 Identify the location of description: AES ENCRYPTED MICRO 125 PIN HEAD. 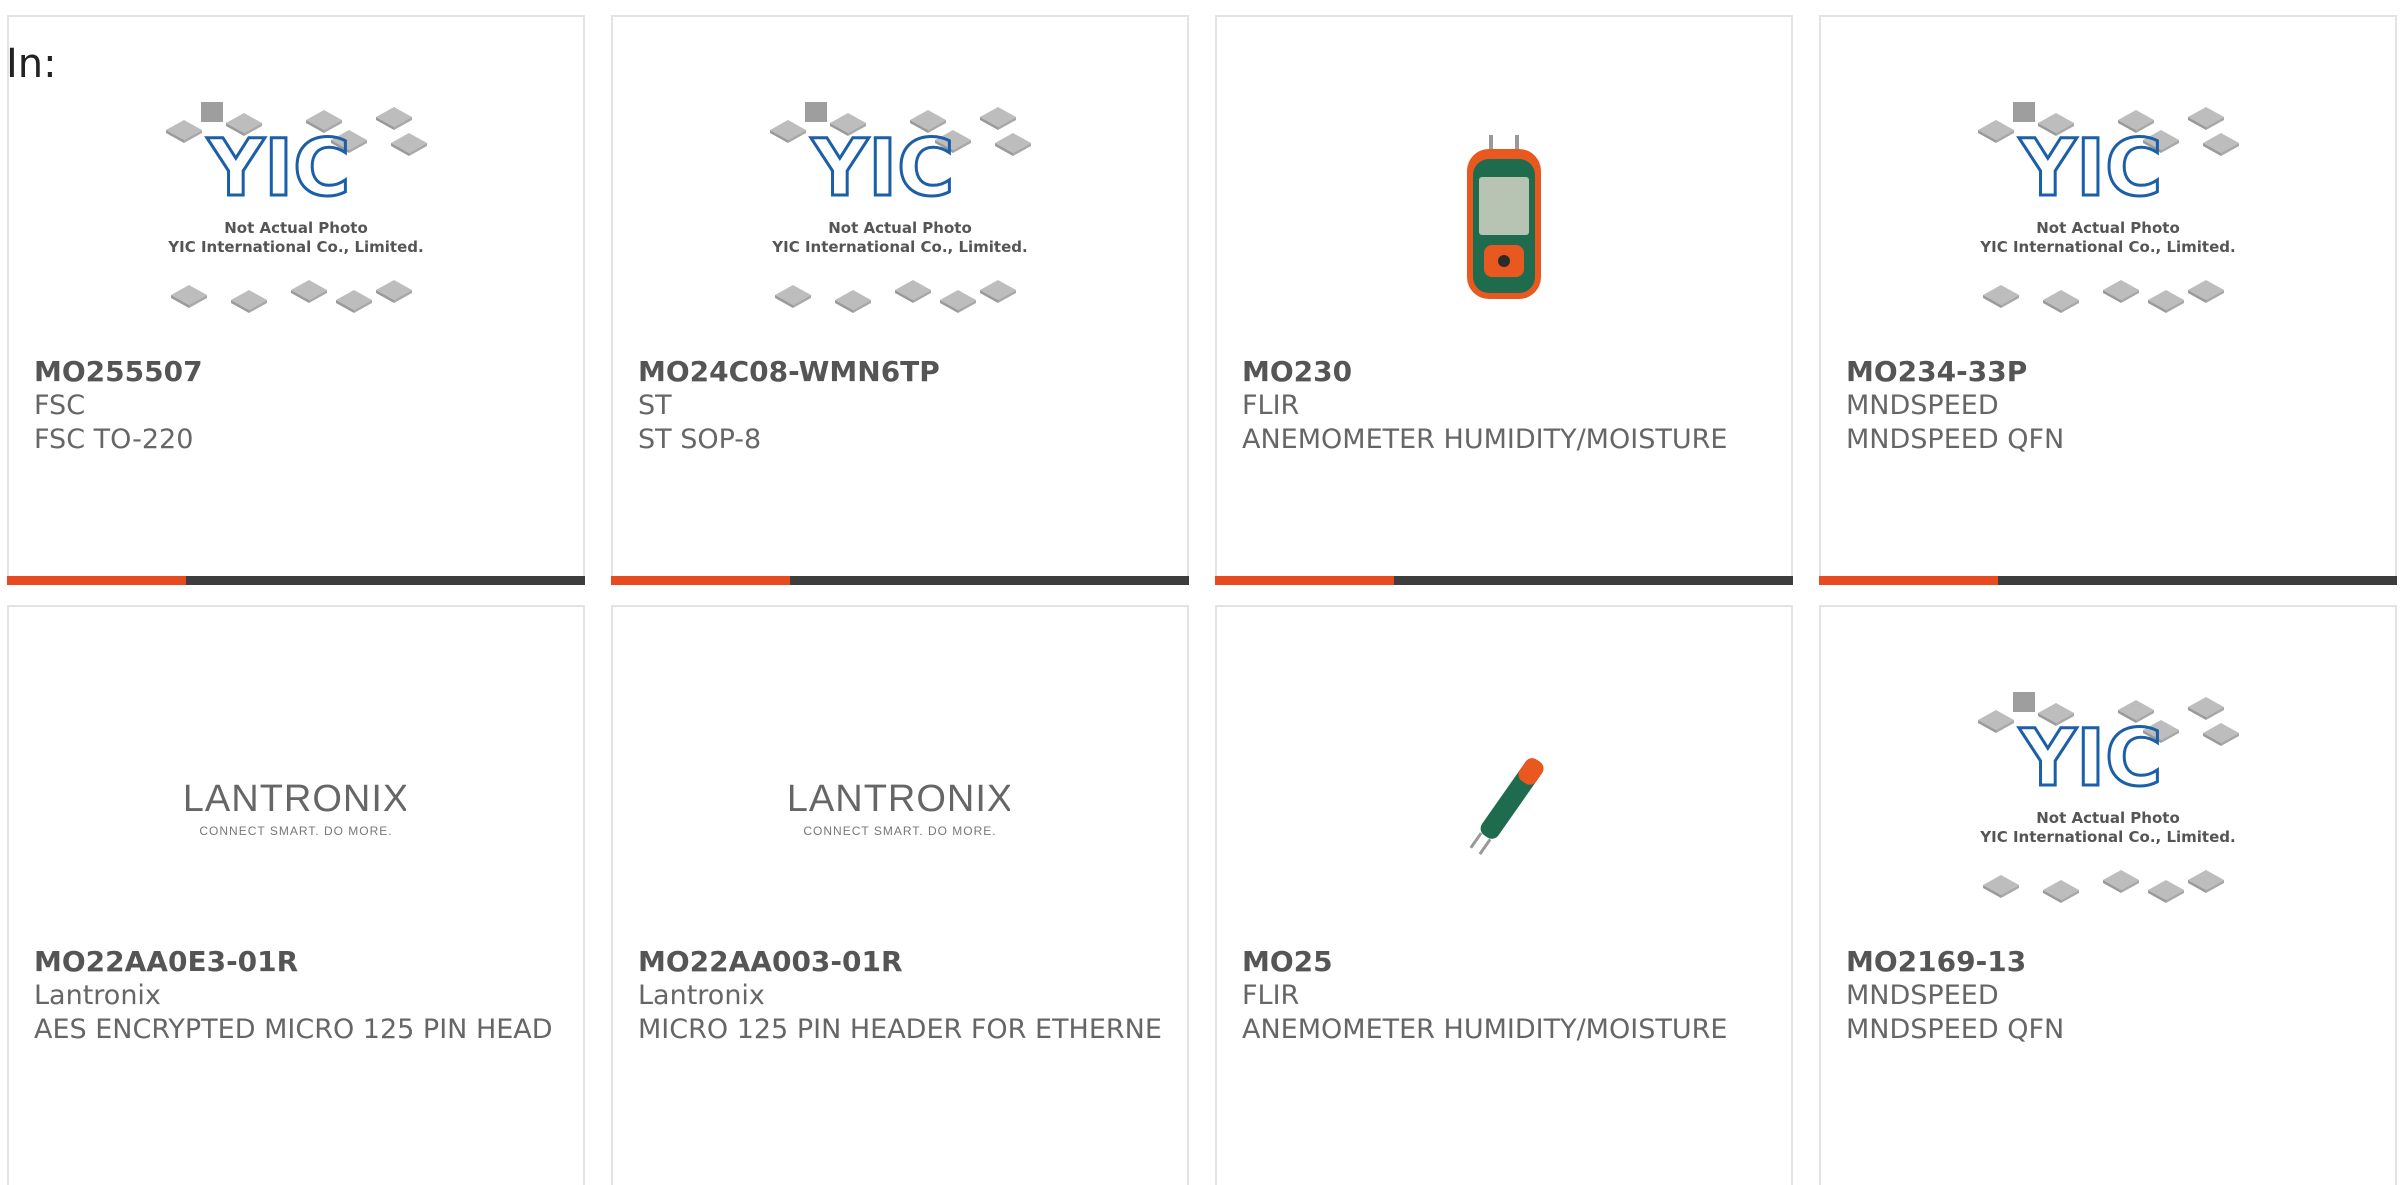
(293, 1029).